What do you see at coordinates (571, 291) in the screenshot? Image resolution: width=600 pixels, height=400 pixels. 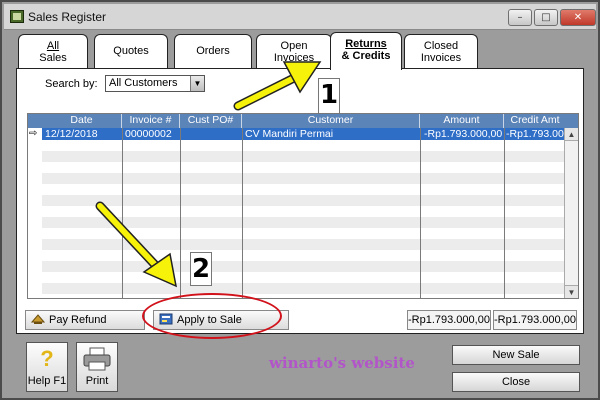 I see `scroll-down-icon: ▼` at bounding box center [571, 291].